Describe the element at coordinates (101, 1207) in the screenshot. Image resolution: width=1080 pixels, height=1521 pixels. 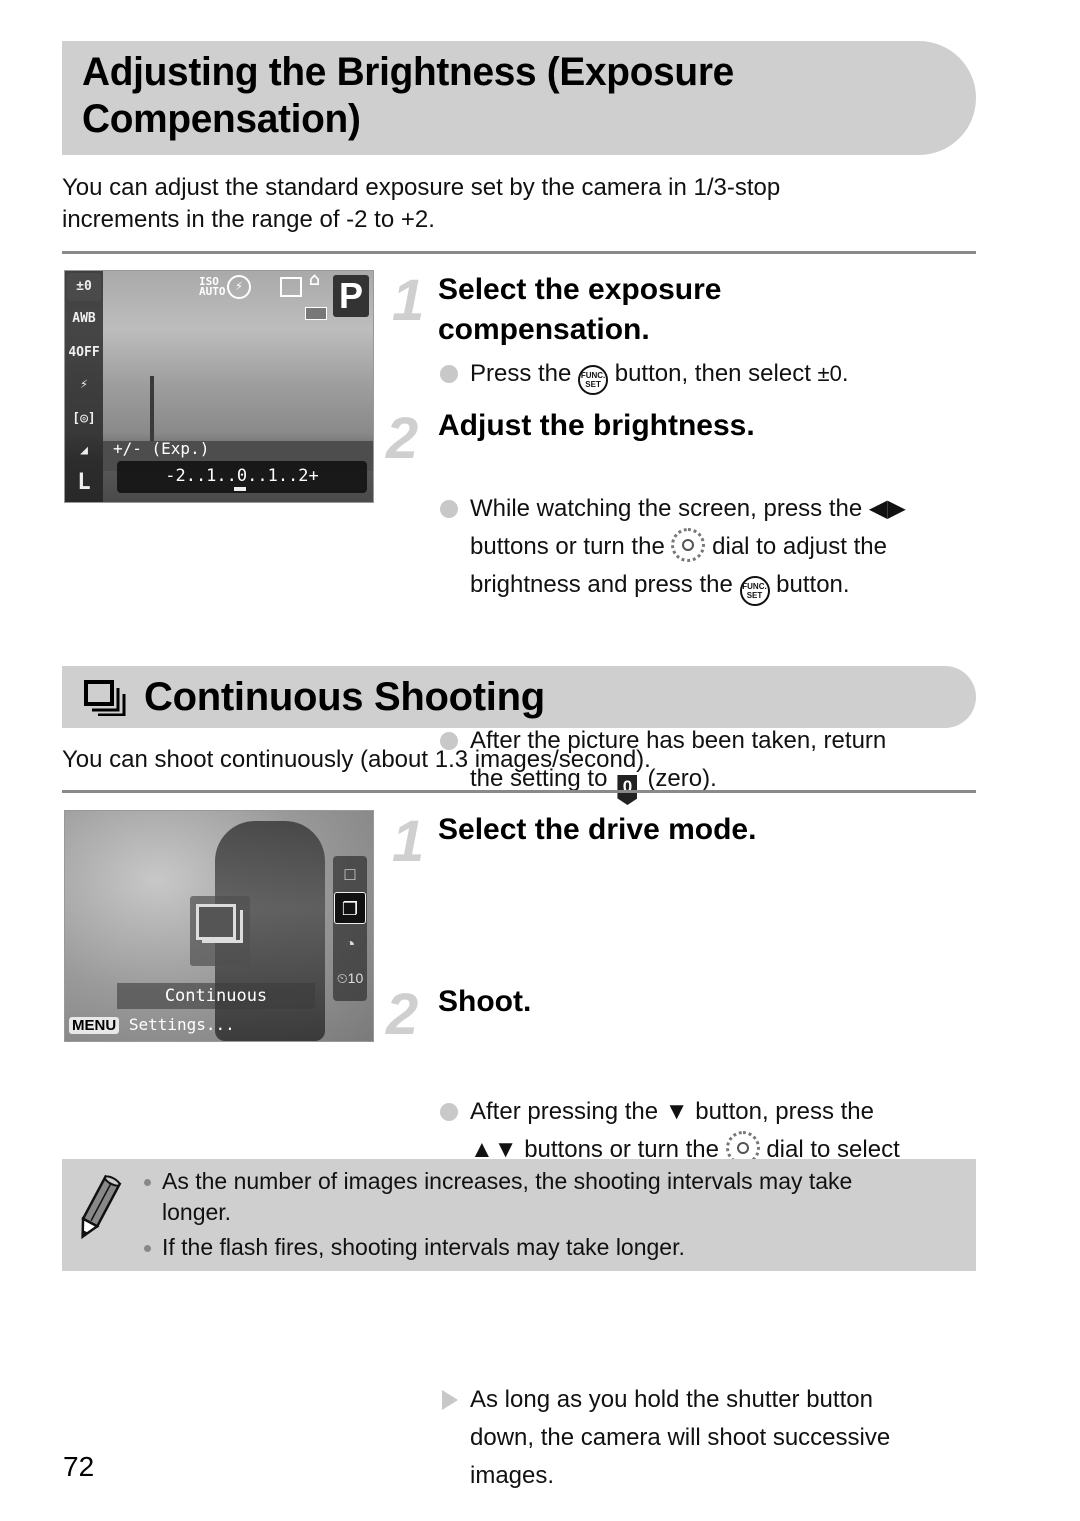
I see `pencil-note-icon` at that location.